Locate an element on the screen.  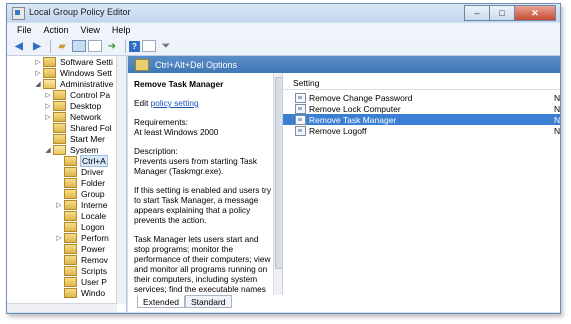
list-item-selected: Remove Task Manager Not is located at coordinates (421, 119).